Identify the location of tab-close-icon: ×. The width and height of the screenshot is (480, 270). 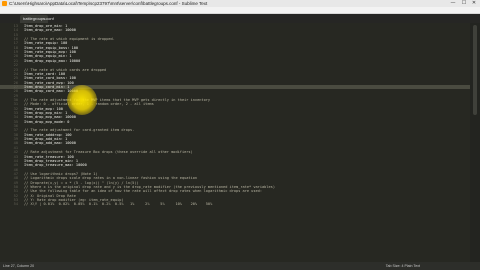
(45, 19).